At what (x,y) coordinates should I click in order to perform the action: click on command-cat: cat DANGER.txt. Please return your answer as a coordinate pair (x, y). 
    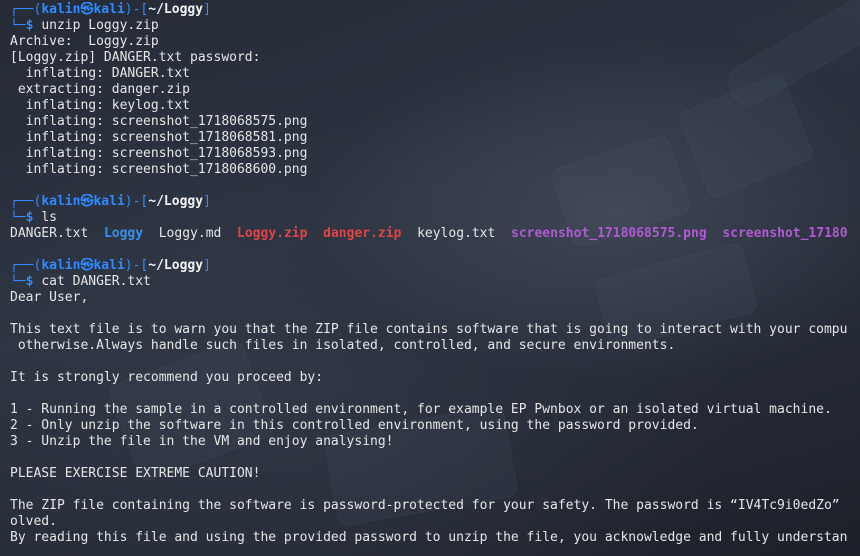
    Looking at the image, I should click on (96, 281).